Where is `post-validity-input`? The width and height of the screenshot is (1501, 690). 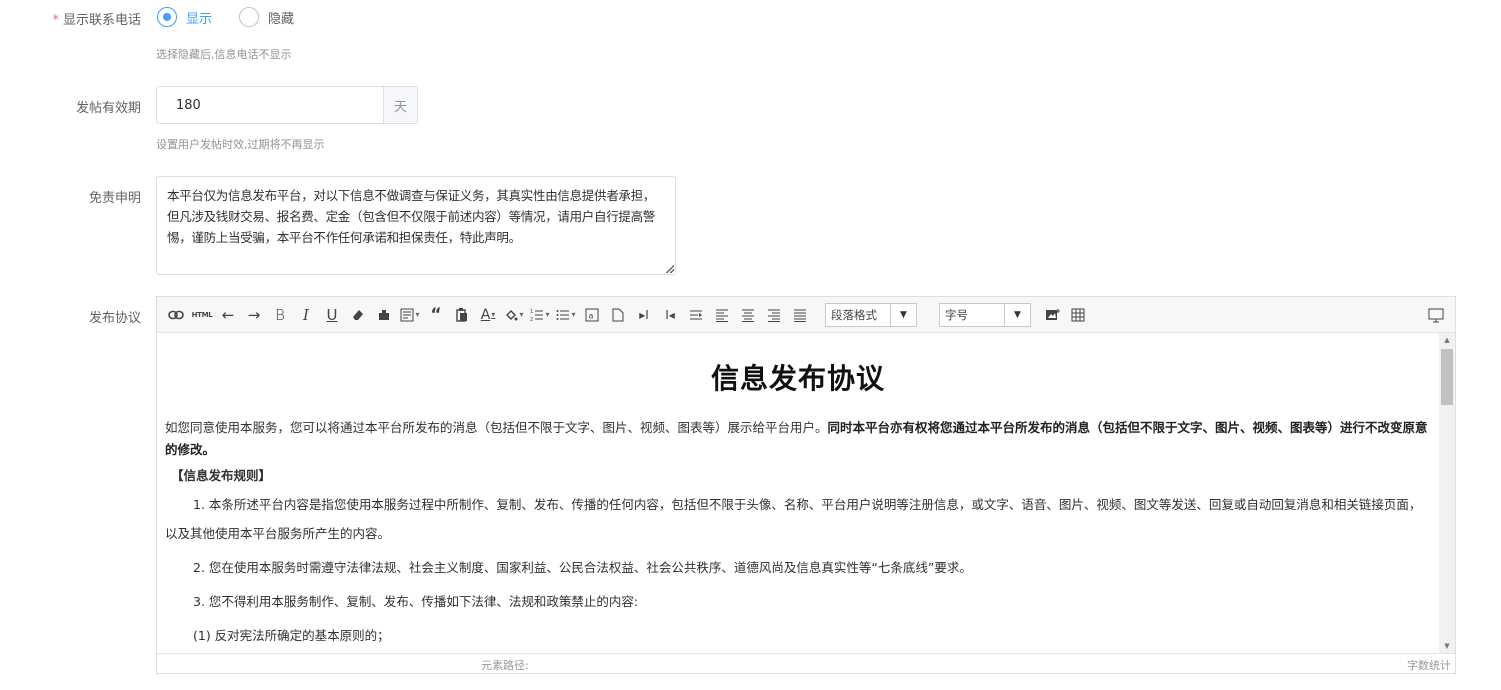
post-validity-input is located at coordinates (270, 105).